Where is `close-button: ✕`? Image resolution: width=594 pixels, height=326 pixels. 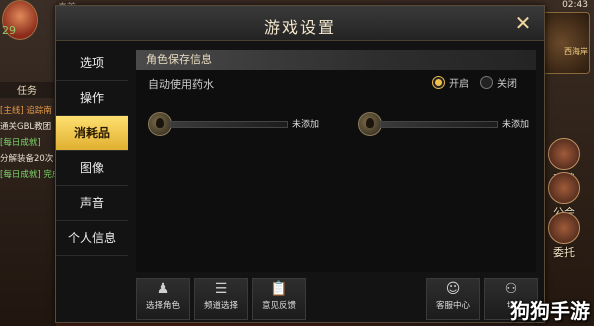 close-button: ✕ is located at coordinates (523, 23).